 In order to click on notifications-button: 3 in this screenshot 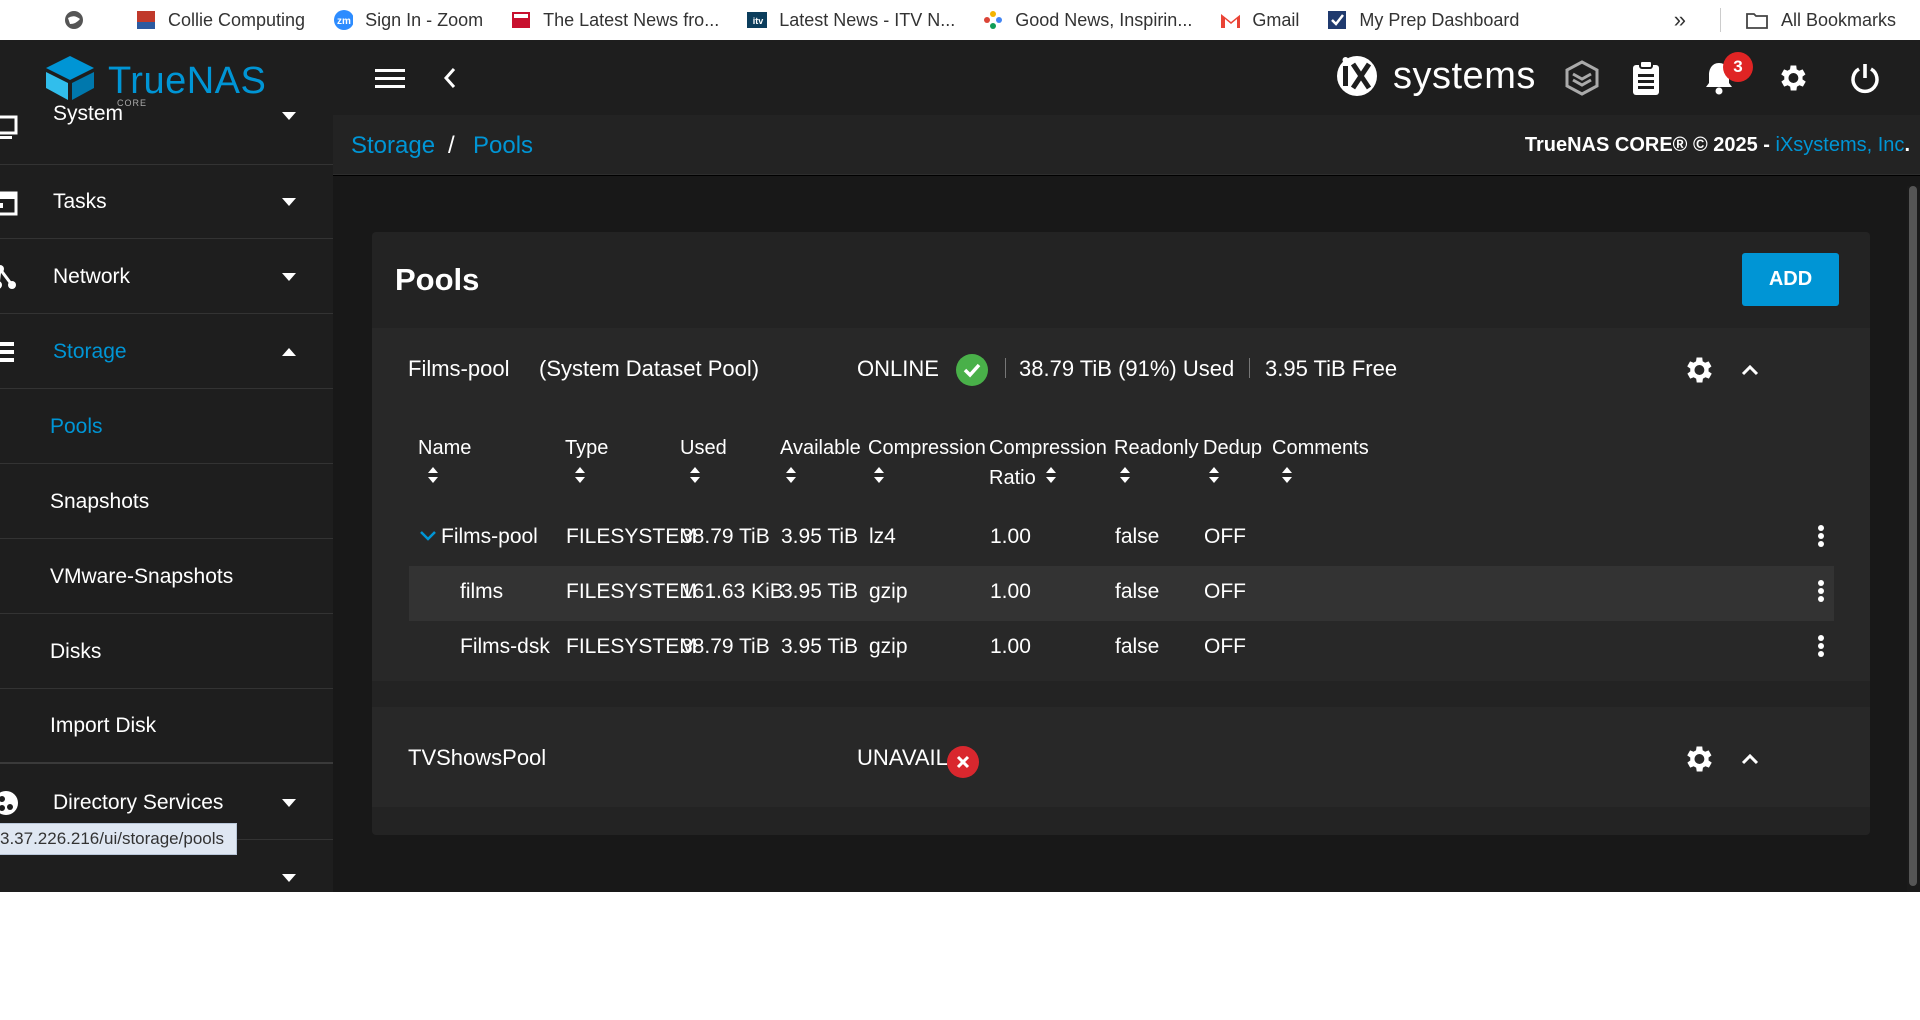, I will do `click(1726, 75)`.